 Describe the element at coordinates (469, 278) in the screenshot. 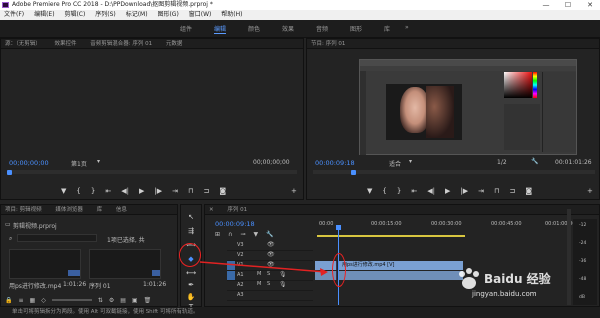

I see `baidu-paw-logo` at that location.